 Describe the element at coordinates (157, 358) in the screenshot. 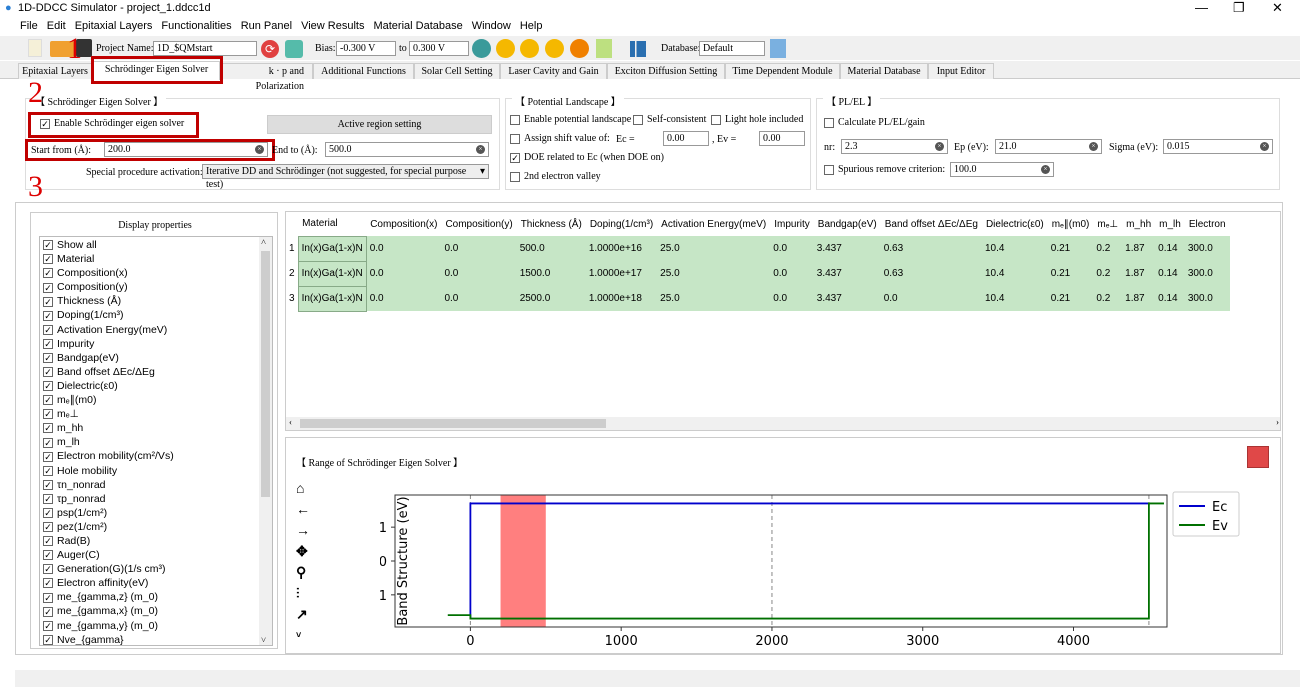

I see `property-checkbox: ✓ Bandgap(eV)` at that location.